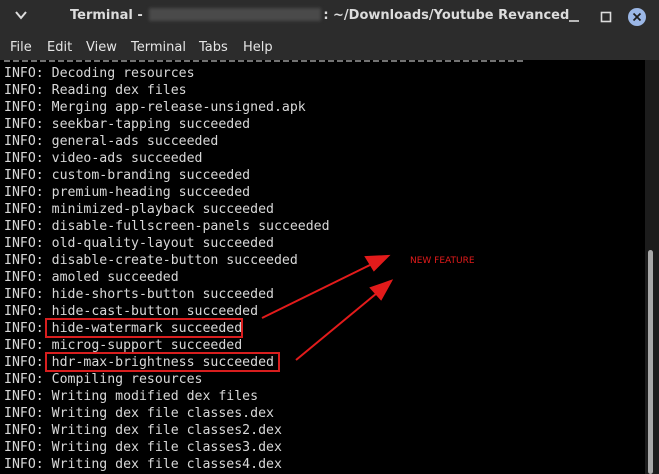 The image size is (659, 474). Describe the element at coordinates (336, 326) in the screenshot. I see `arrow-to-label-lower` at that location.